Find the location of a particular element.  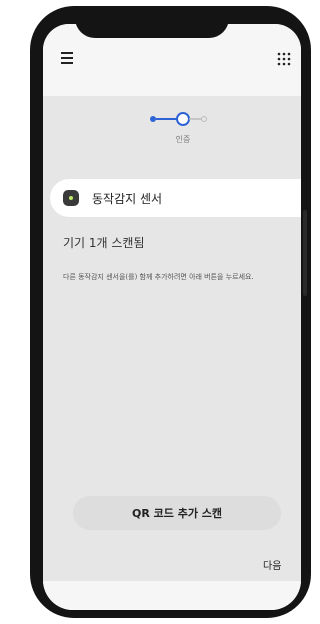

next-button: 다음 is located at coordinates (272, 564).